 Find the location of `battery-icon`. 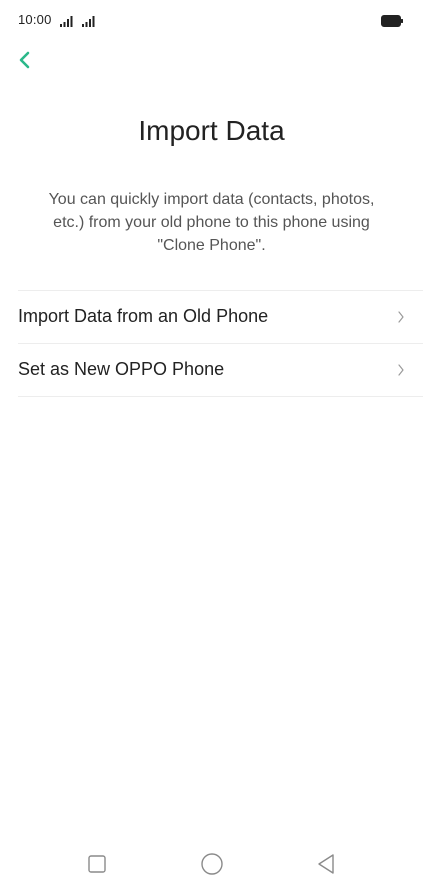

battery-icon is located at coordinates (392, 21).